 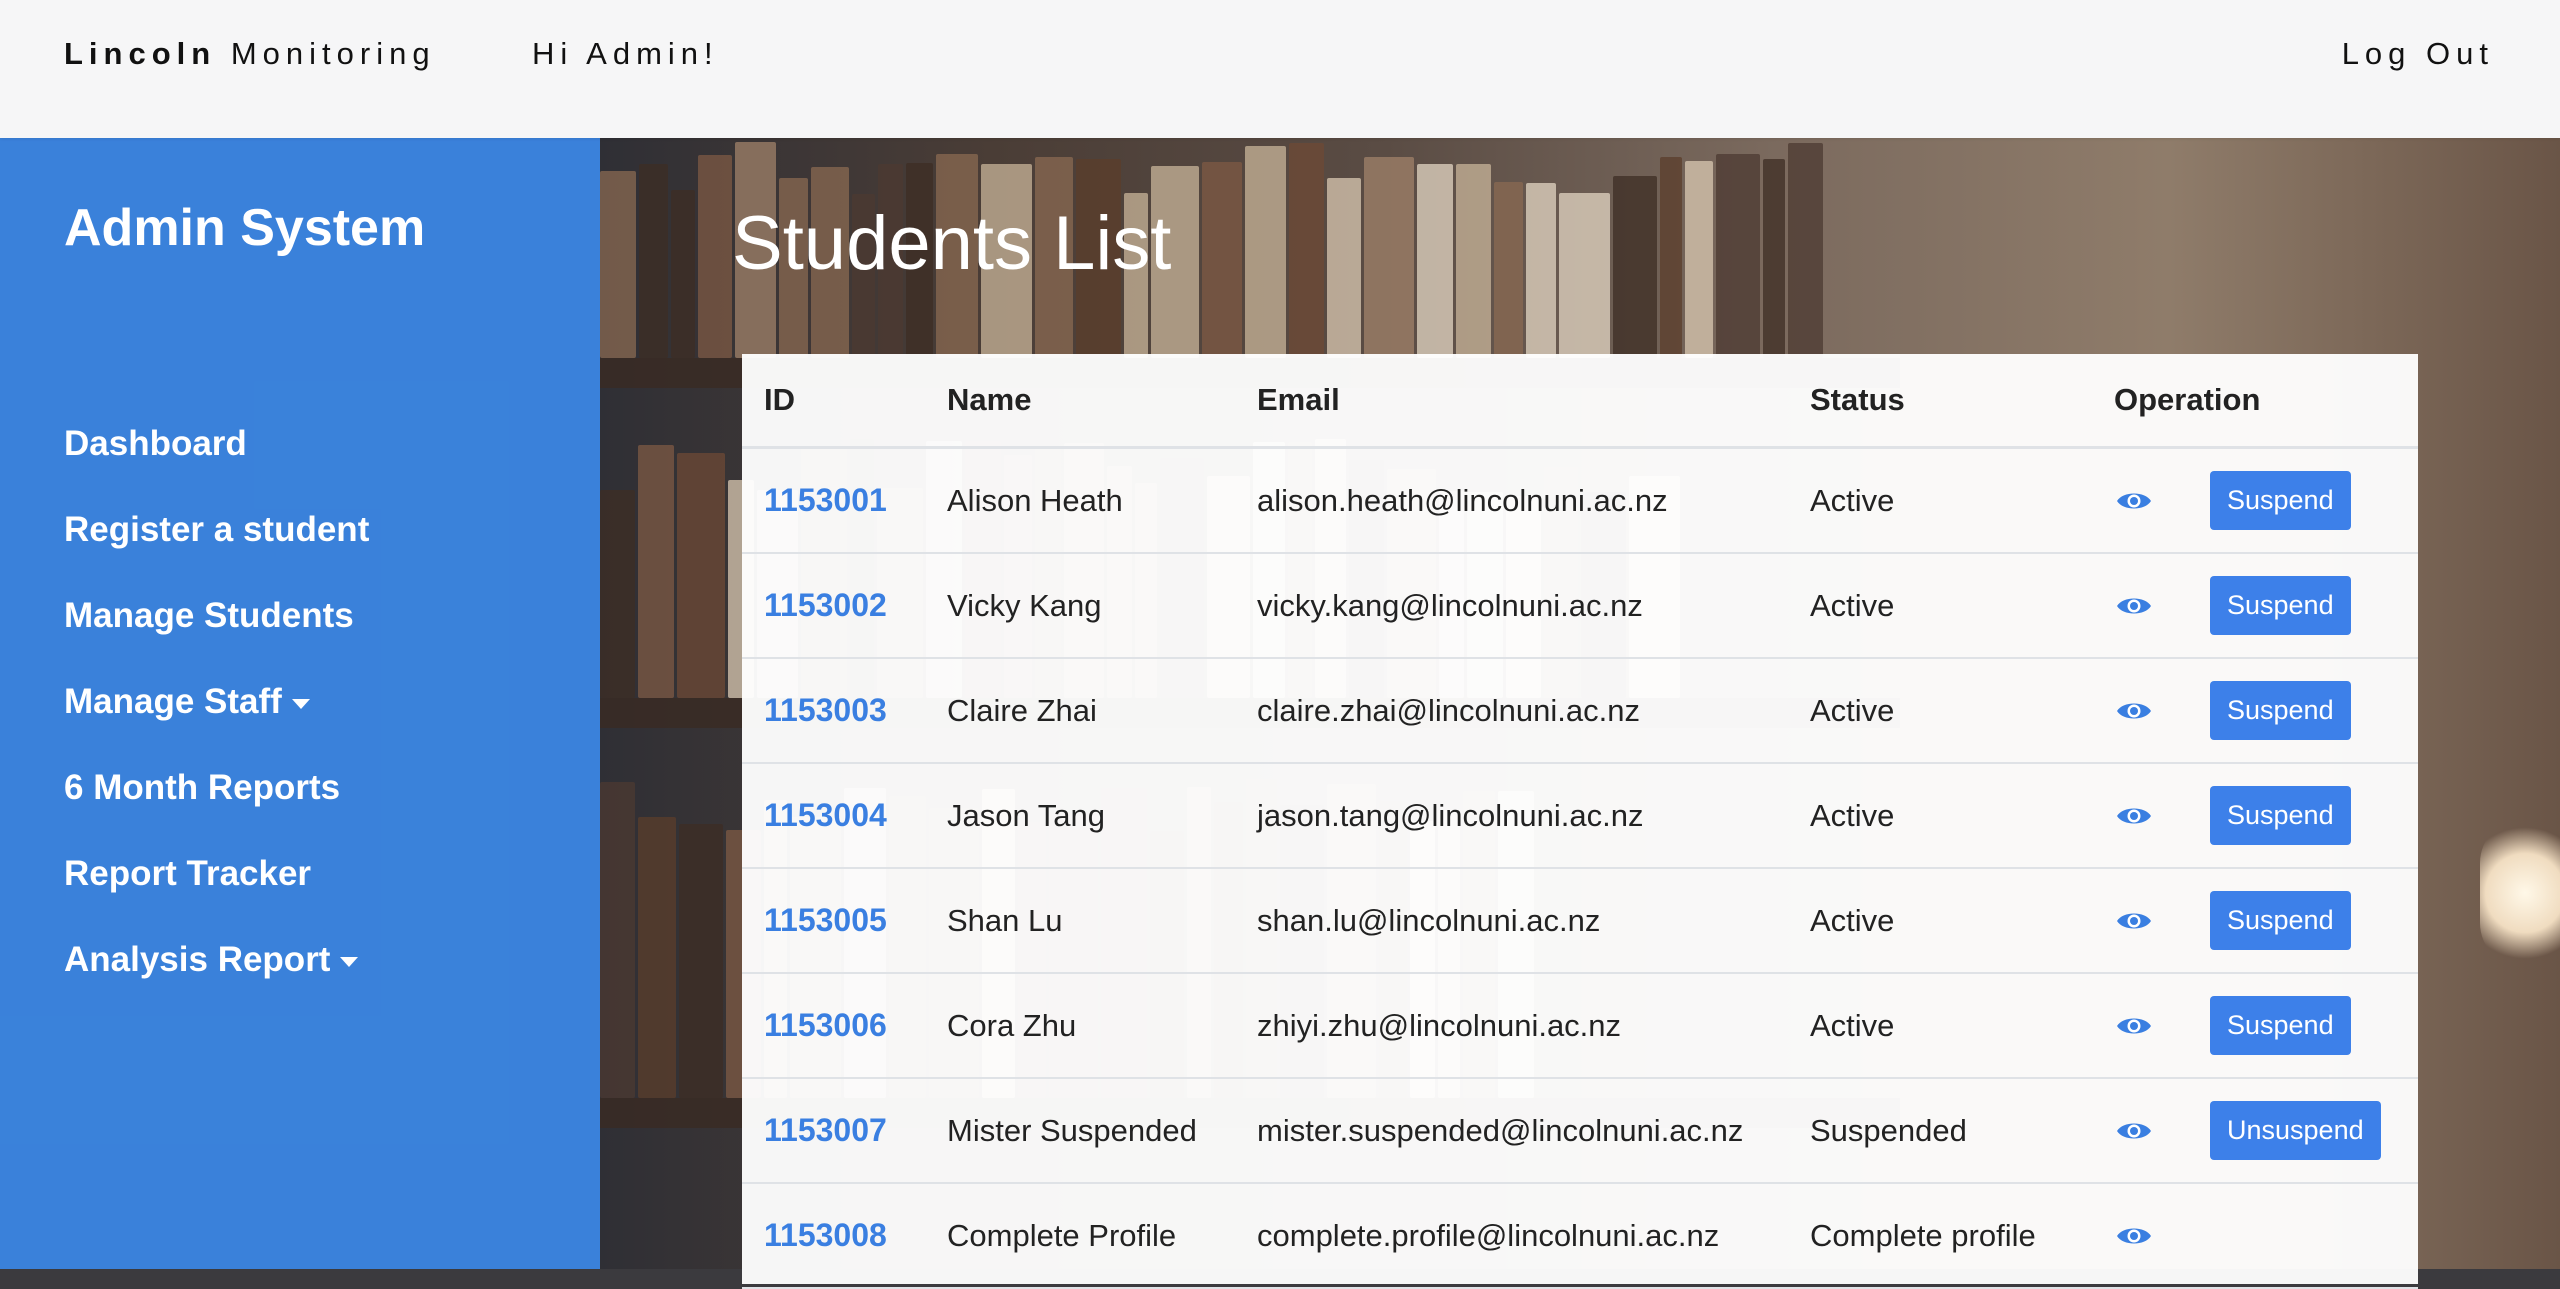 I want to click on sidebar-item-label: 6 Month Reports, so click(x=202, y=787).